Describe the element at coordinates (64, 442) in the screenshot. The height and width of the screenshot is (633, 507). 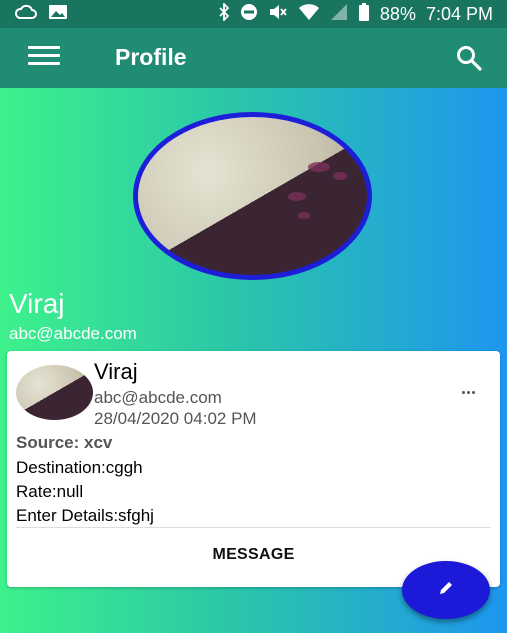
I see `source-text: Source: xcv` at that location.